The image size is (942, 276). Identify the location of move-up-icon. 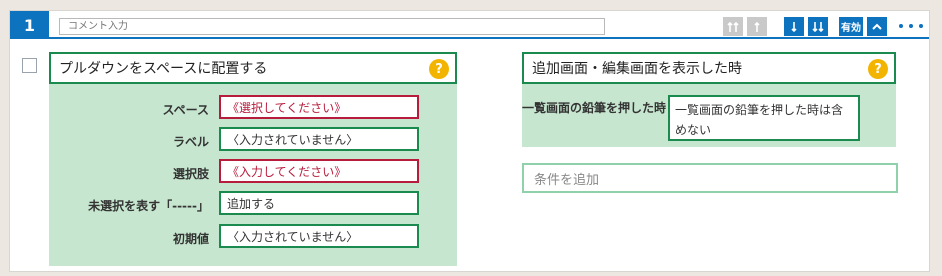
(757, 26).